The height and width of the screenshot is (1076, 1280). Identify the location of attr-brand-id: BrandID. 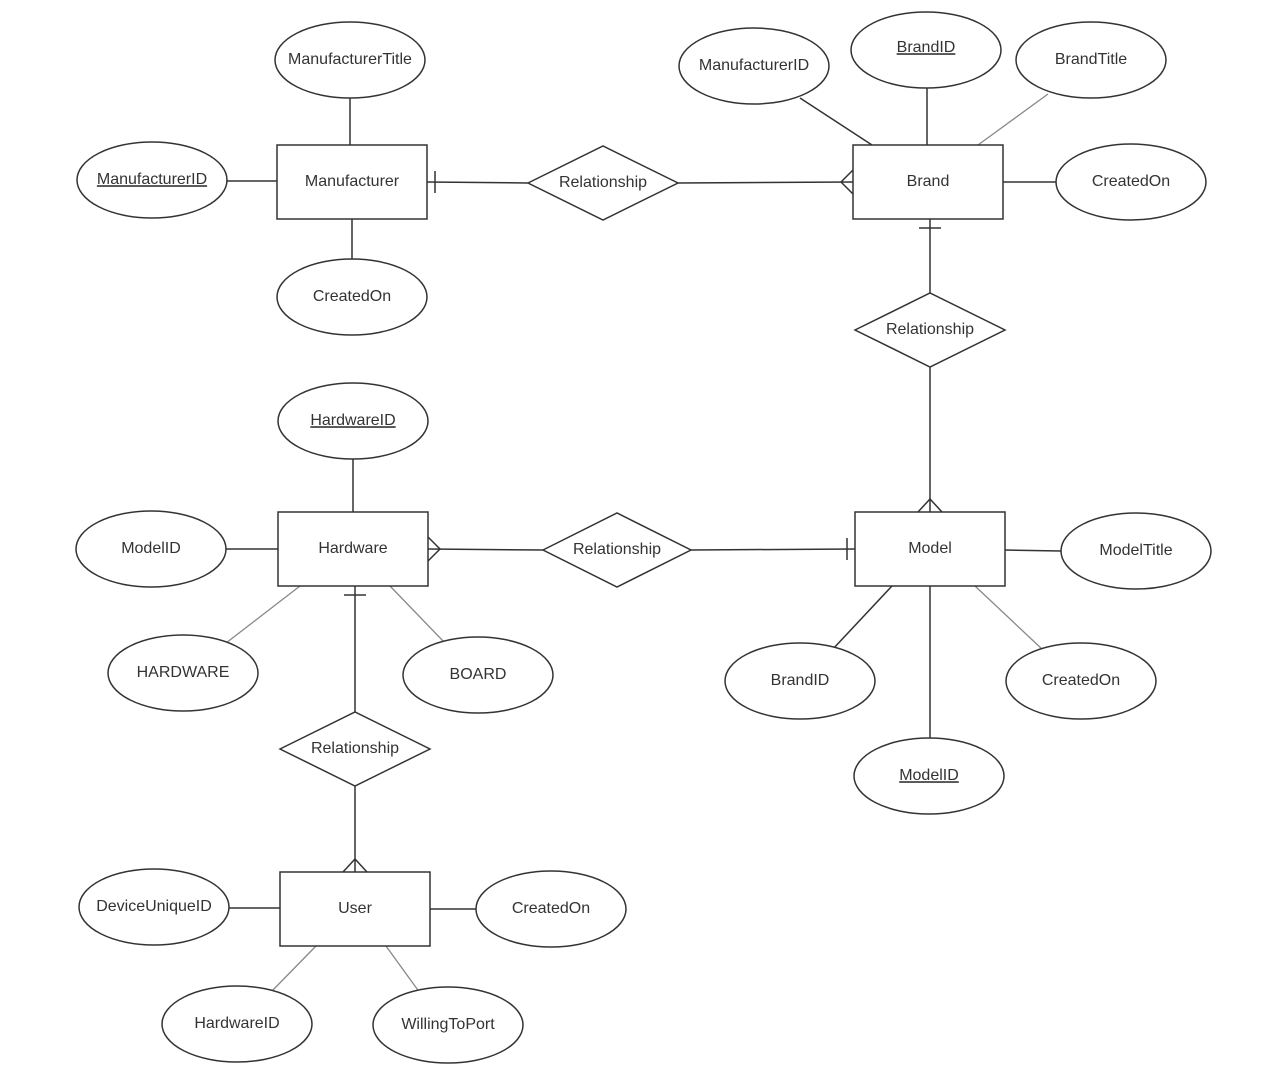
(926, 50).